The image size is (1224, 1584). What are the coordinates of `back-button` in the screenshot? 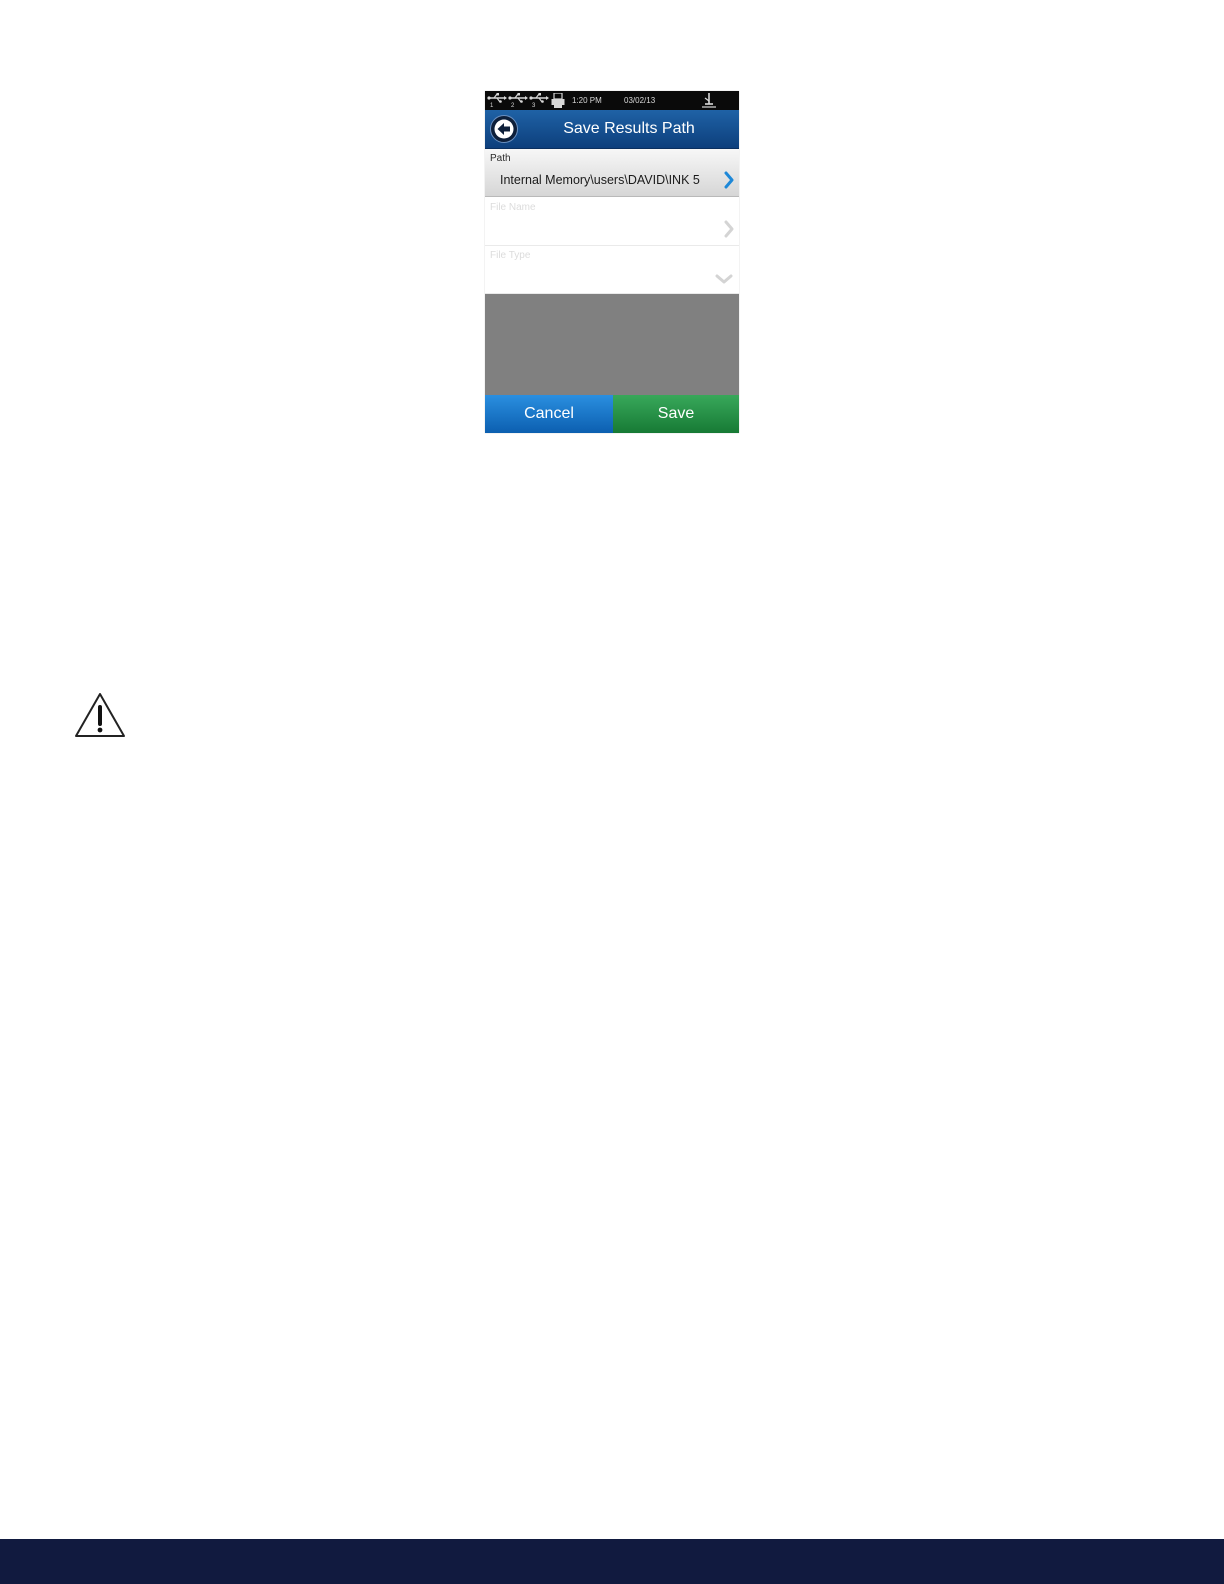 It's located at (504, 129).